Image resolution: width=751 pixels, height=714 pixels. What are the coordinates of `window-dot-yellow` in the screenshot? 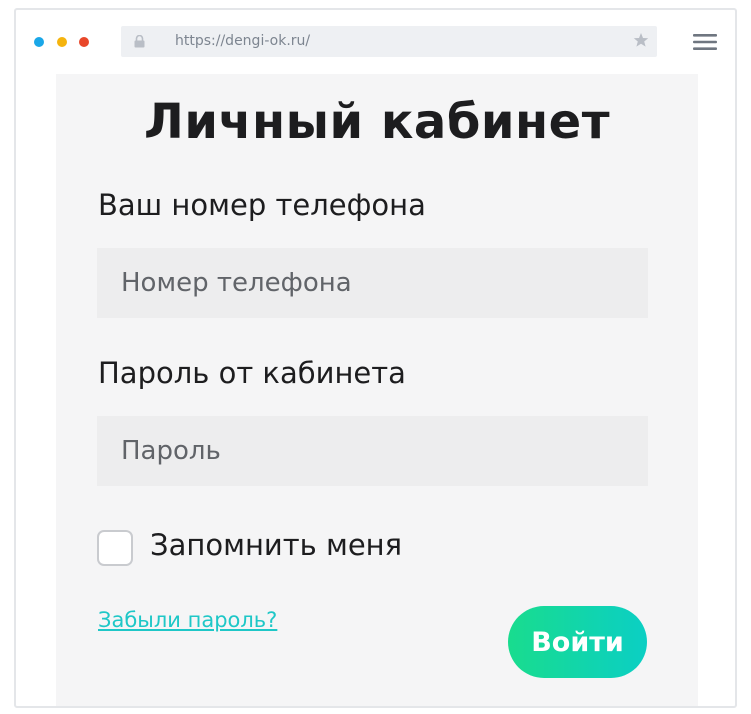 It's located at (62, 42).